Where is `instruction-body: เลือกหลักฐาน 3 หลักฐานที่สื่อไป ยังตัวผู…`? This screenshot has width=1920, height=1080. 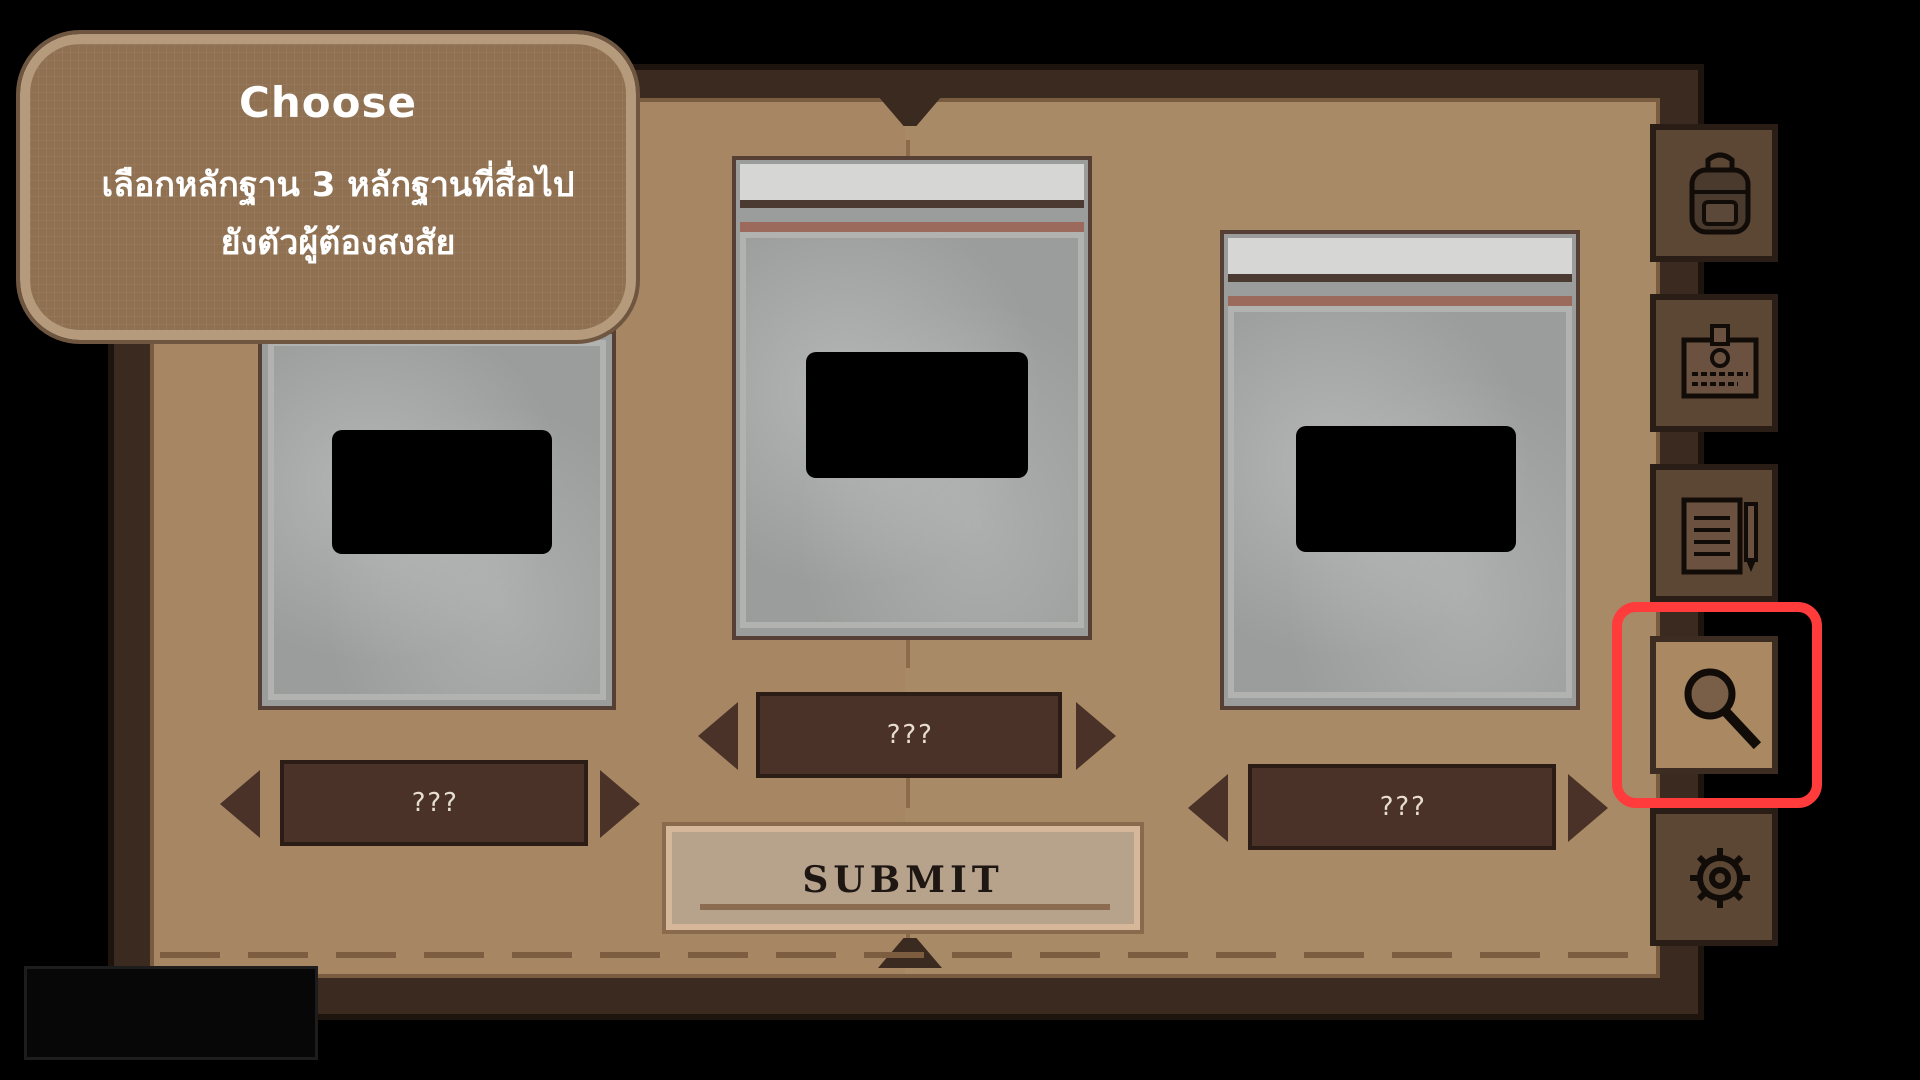 instruction-body: เลือกหลักฐาน 3 หลักฐานที่สื่อไป ยังตัวผู… is located at coordinates (338, 214).